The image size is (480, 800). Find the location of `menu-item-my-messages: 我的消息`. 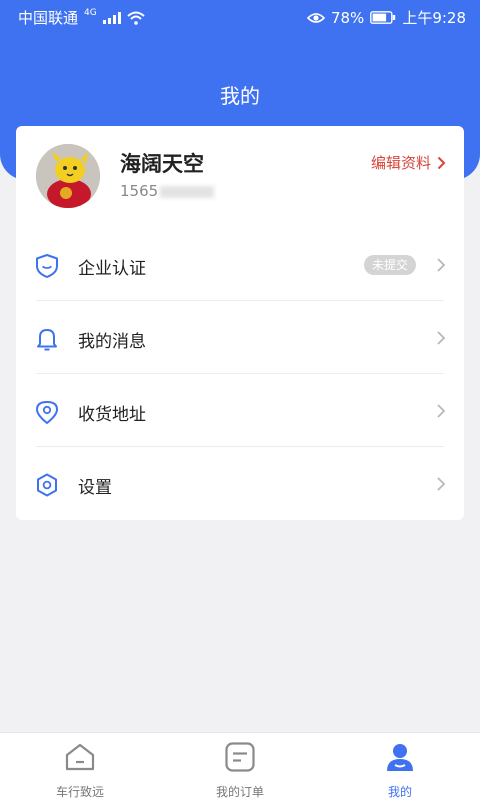

menu-item-my-messages: 我的消息 is located at coordinates (240, 337).